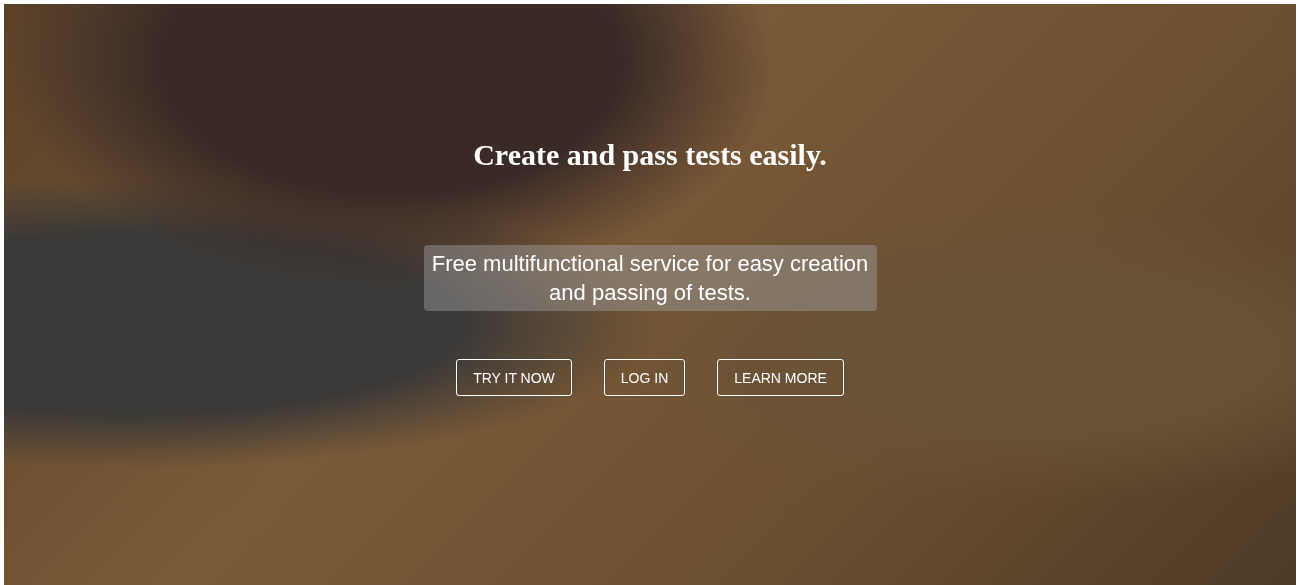 This screenshot has width=1304, height=585. Describe the element at coordinates (650, 278) in the screenshot. I see `hero-subtitle: Free multifunctional service for easy creation and passing of tests.` at that location.